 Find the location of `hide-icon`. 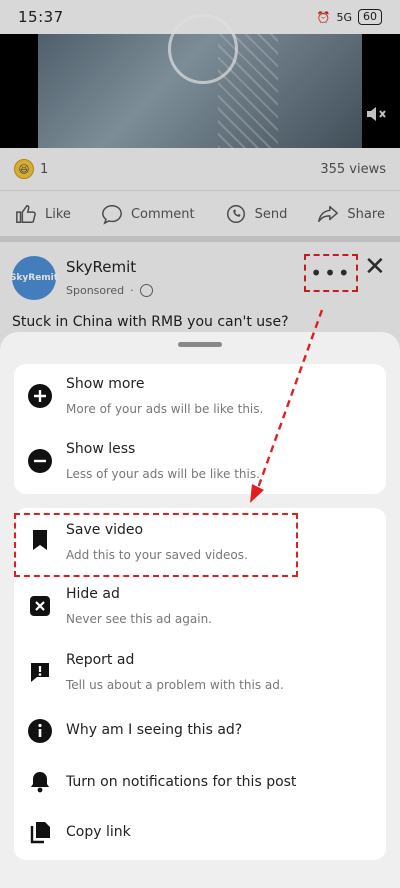

hide-icon is located at coordinates (40, 606).